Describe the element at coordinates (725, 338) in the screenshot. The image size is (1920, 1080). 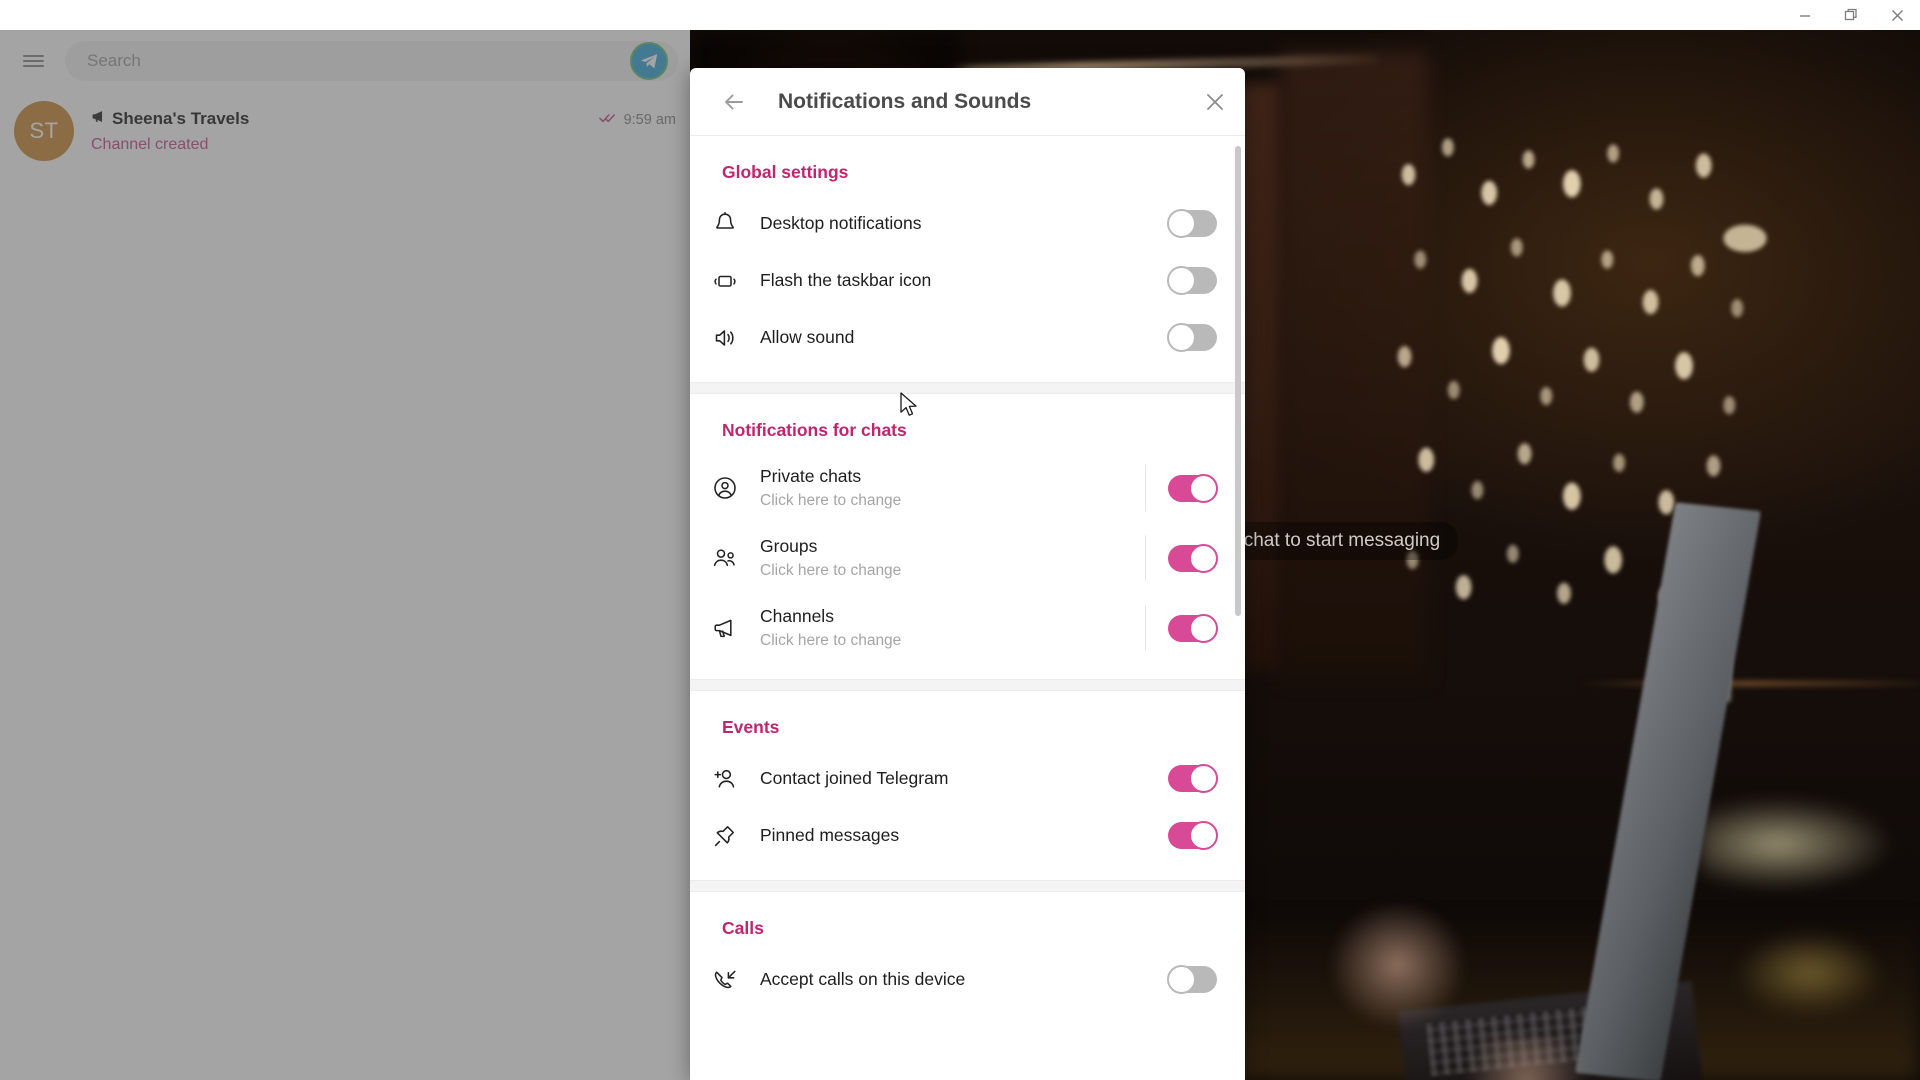
I see `speaker-icon` at that location.